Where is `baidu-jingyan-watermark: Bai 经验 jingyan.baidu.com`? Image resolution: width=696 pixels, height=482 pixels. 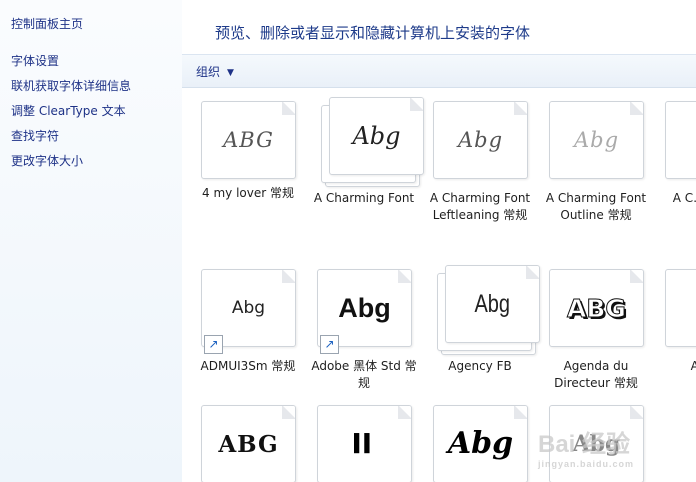
baidu-jingyan-watermark: Bai 经验 jingyan.baidu.com is located at coordinates (586, 446).